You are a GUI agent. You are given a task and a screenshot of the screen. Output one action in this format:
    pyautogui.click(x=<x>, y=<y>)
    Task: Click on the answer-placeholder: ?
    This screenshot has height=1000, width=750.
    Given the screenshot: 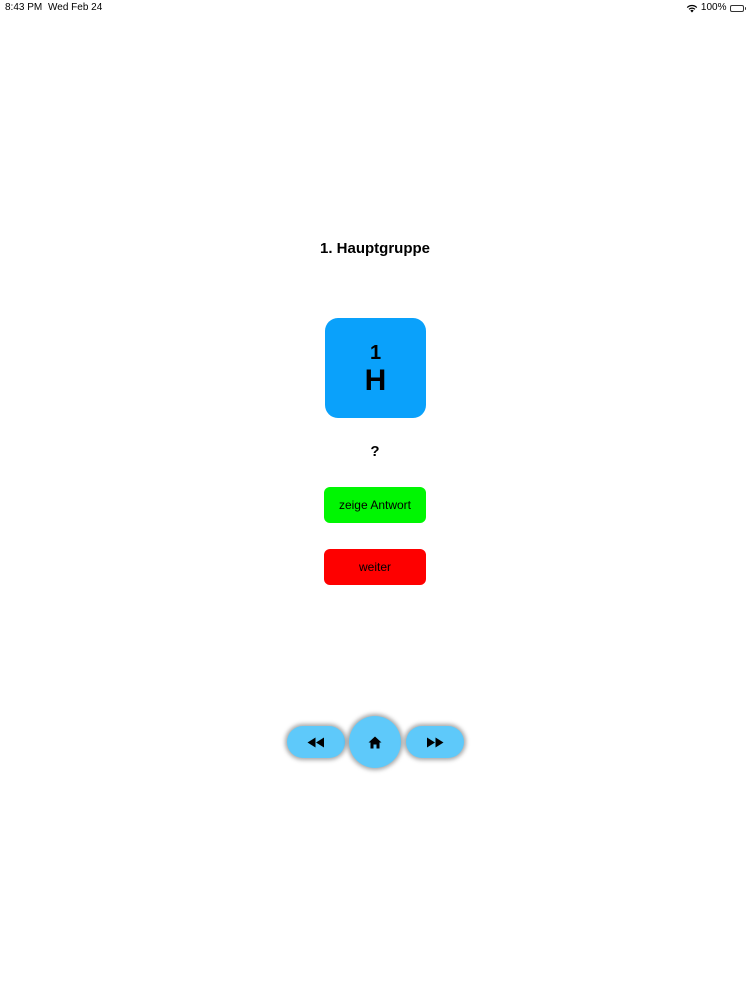 What is the action you would take?
    pyautogui.click(x=375, y=451)
    